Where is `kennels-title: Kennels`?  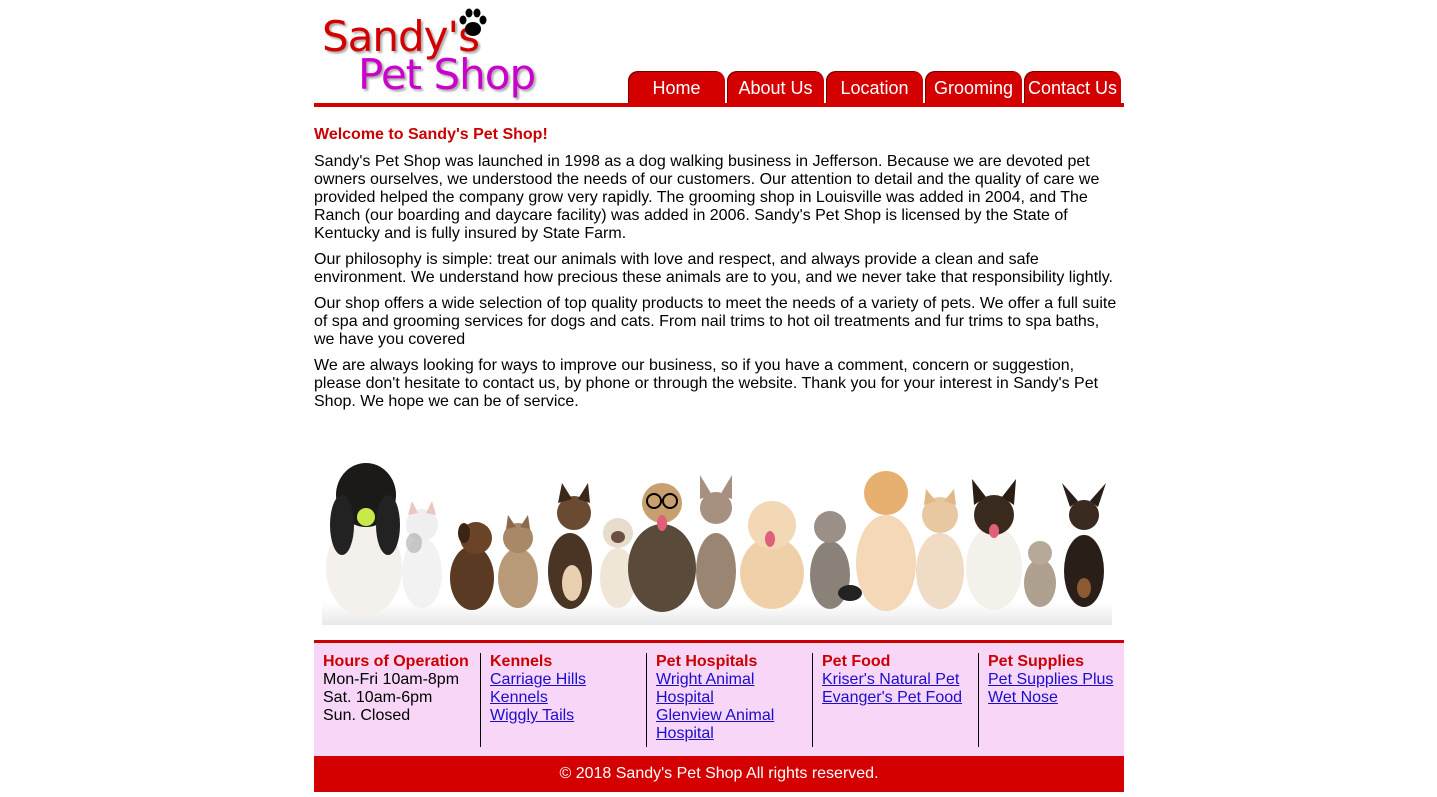 kennels-title: Kennels is located at coordinates (521, 661).